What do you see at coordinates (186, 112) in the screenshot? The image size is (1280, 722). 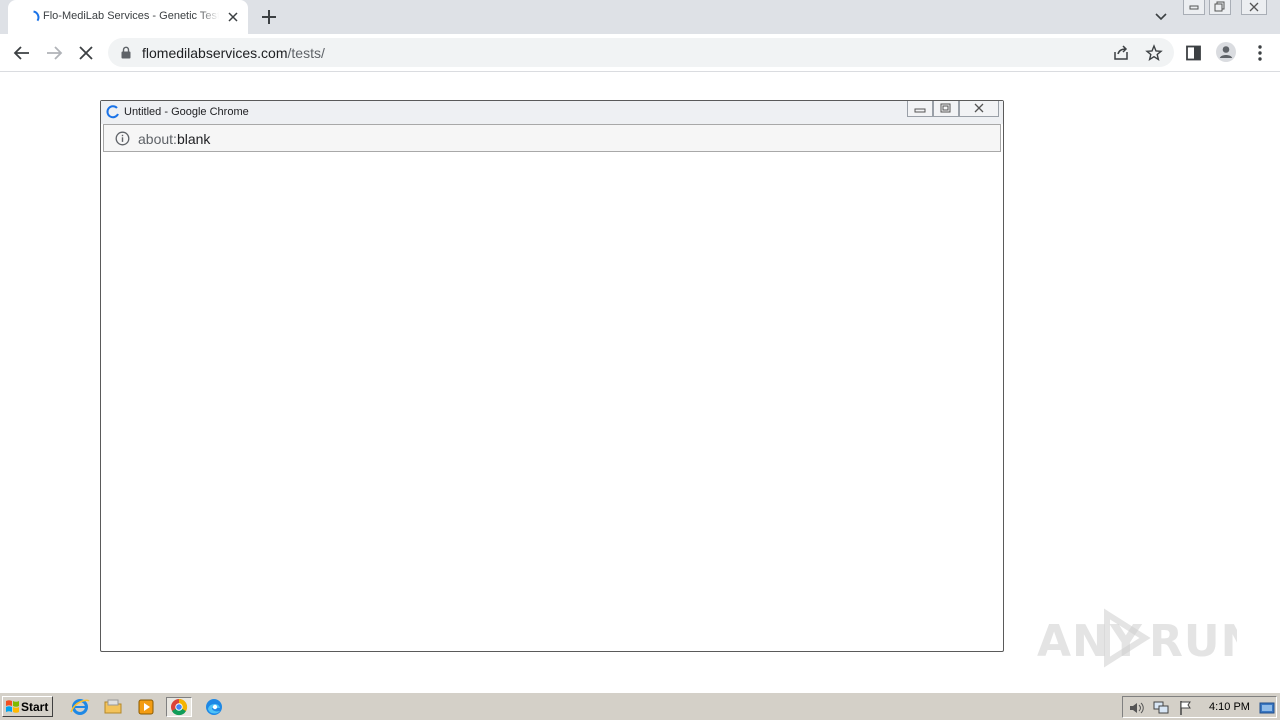 I see `popup-window-title: Untitled - Google Chrome` at bounding box center [186, 112].